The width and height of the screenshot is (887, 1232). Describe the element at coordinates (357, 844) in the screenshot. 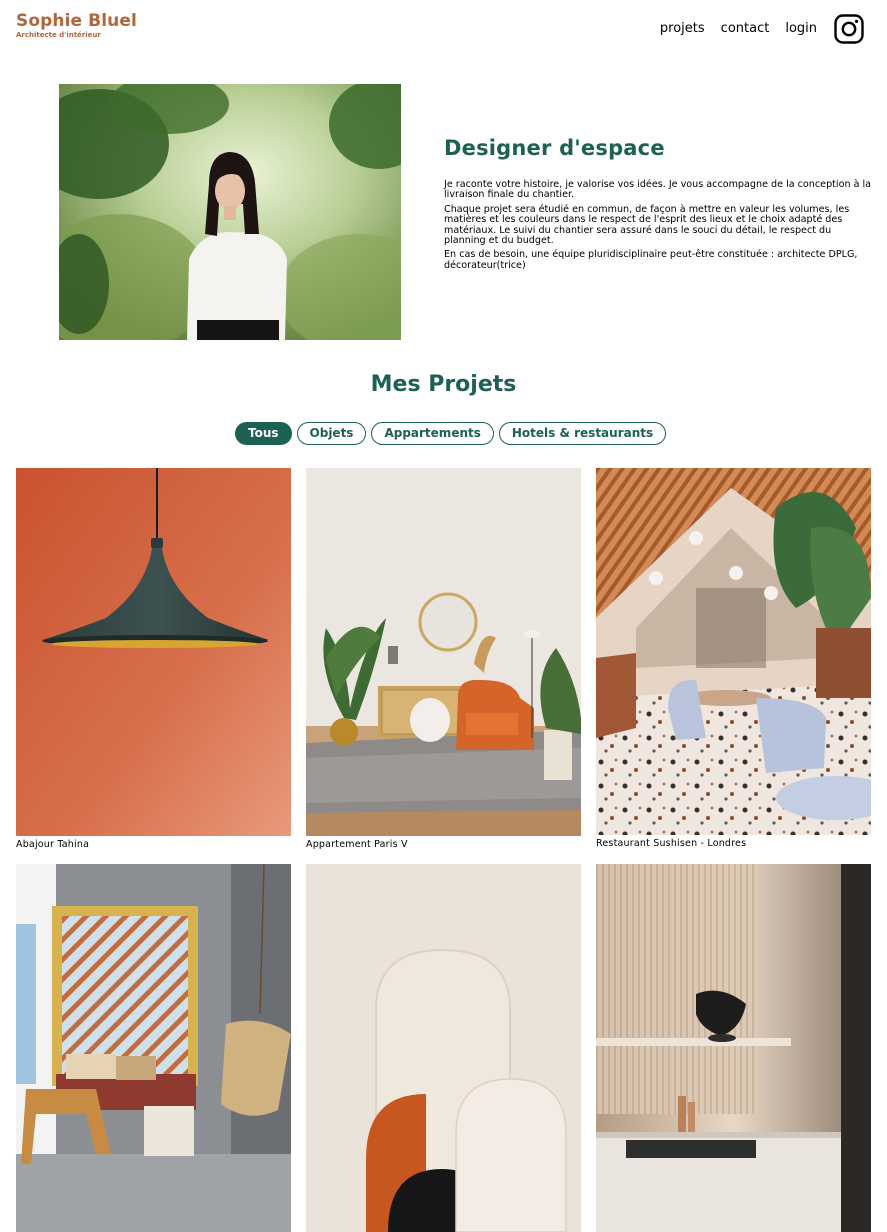

I see `project-caption: Appartement Paris V` at that location.